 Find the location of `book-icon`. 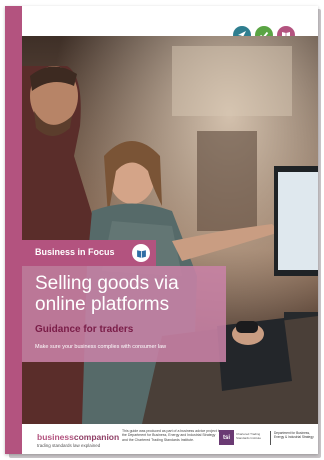

book-icon is located at coordinates (141, 253).